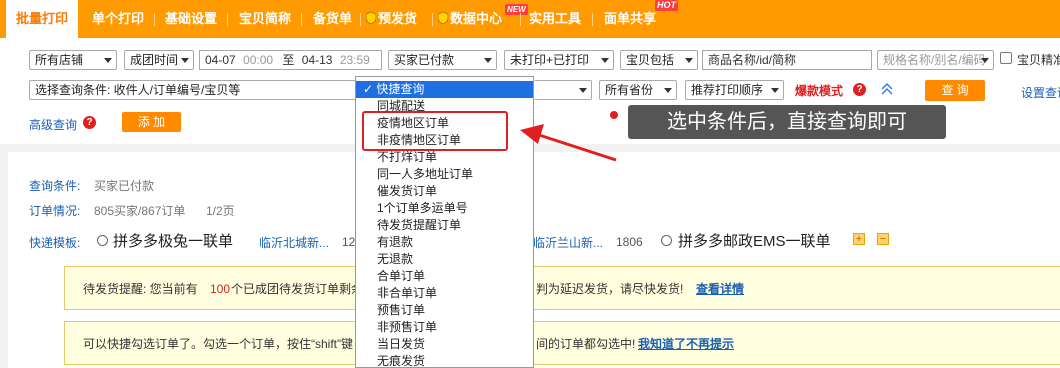 Image resolution: width=1060 pixels, height=368 pixels. Describe the element at coordinates (629, 90) in the screenshot. I see `select-value: 所有省份` at that location.